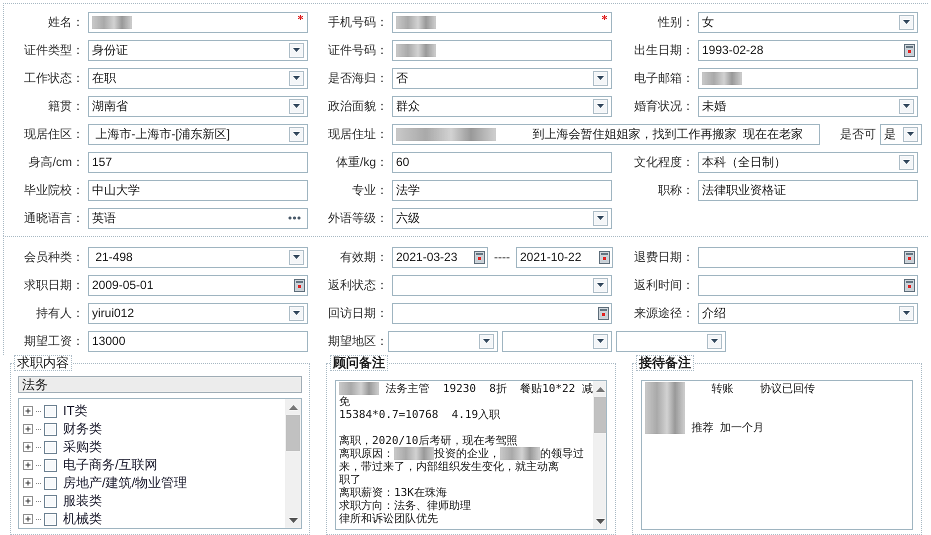  What do you see at coordinates (808, 50) in the screenshot?
I see `date-field: 1993-02-28` at bounding box center [808, 50].